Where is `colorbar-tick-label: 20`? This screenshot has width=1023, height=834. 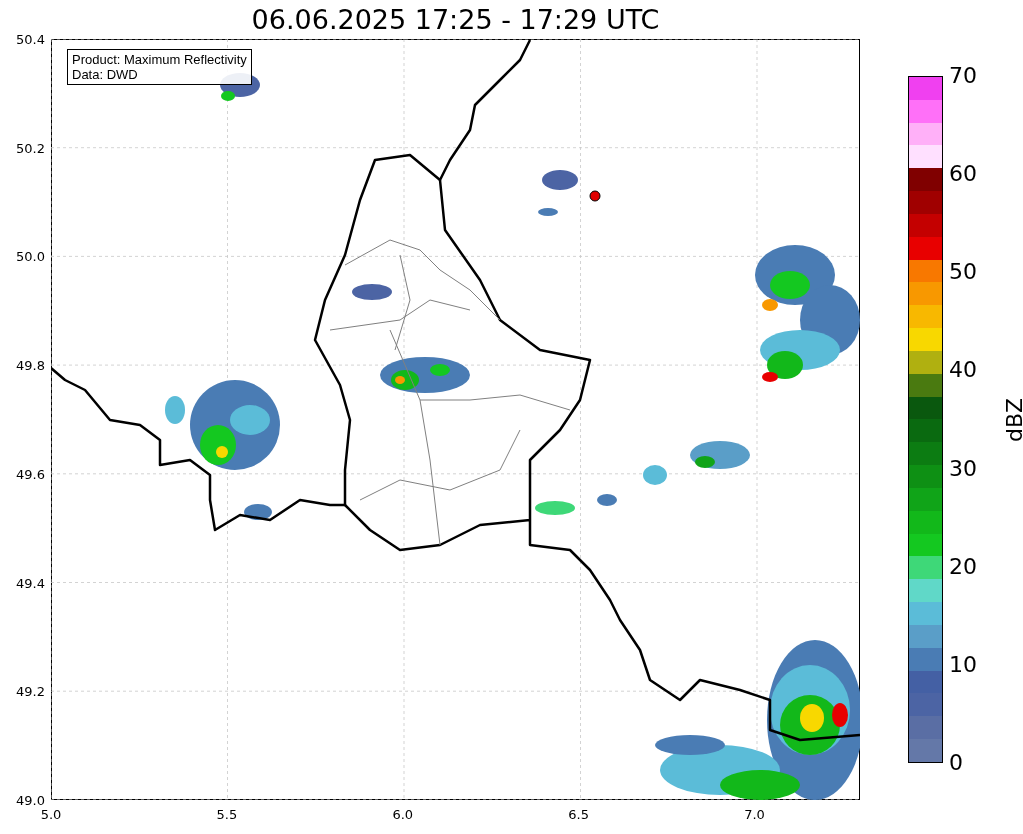 colorbar-tick-label: 20 is located at coordinates (963, 566).